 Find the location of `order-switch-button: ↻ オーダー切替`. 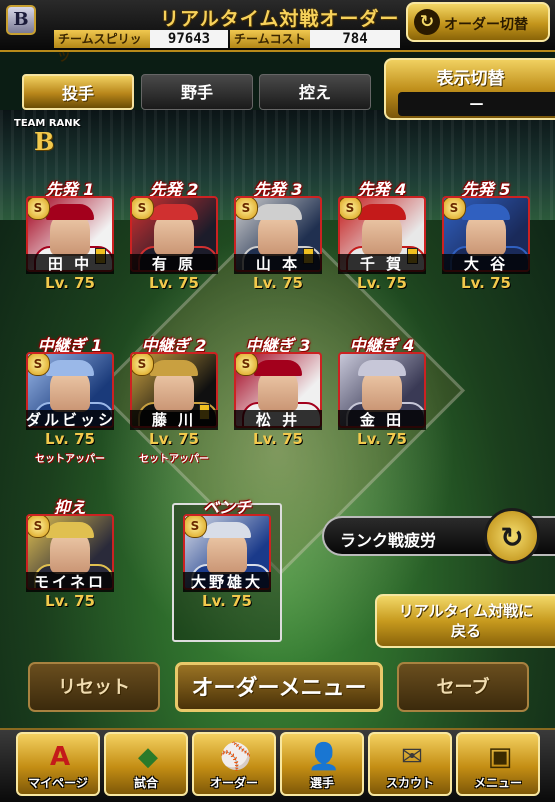

order-switch-button: ↻ オーダー切替 is located at coordinates (478, 22).